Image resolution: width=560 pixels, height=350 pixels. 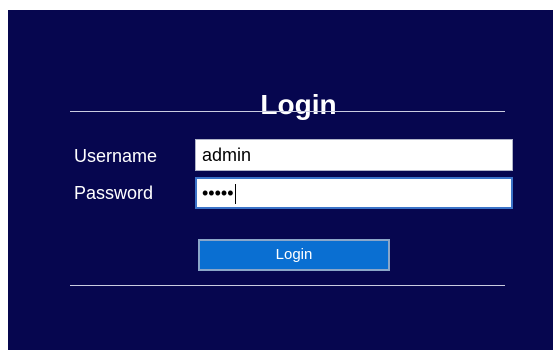 I want to click on login-button: Login, so click(x=294, y=255).